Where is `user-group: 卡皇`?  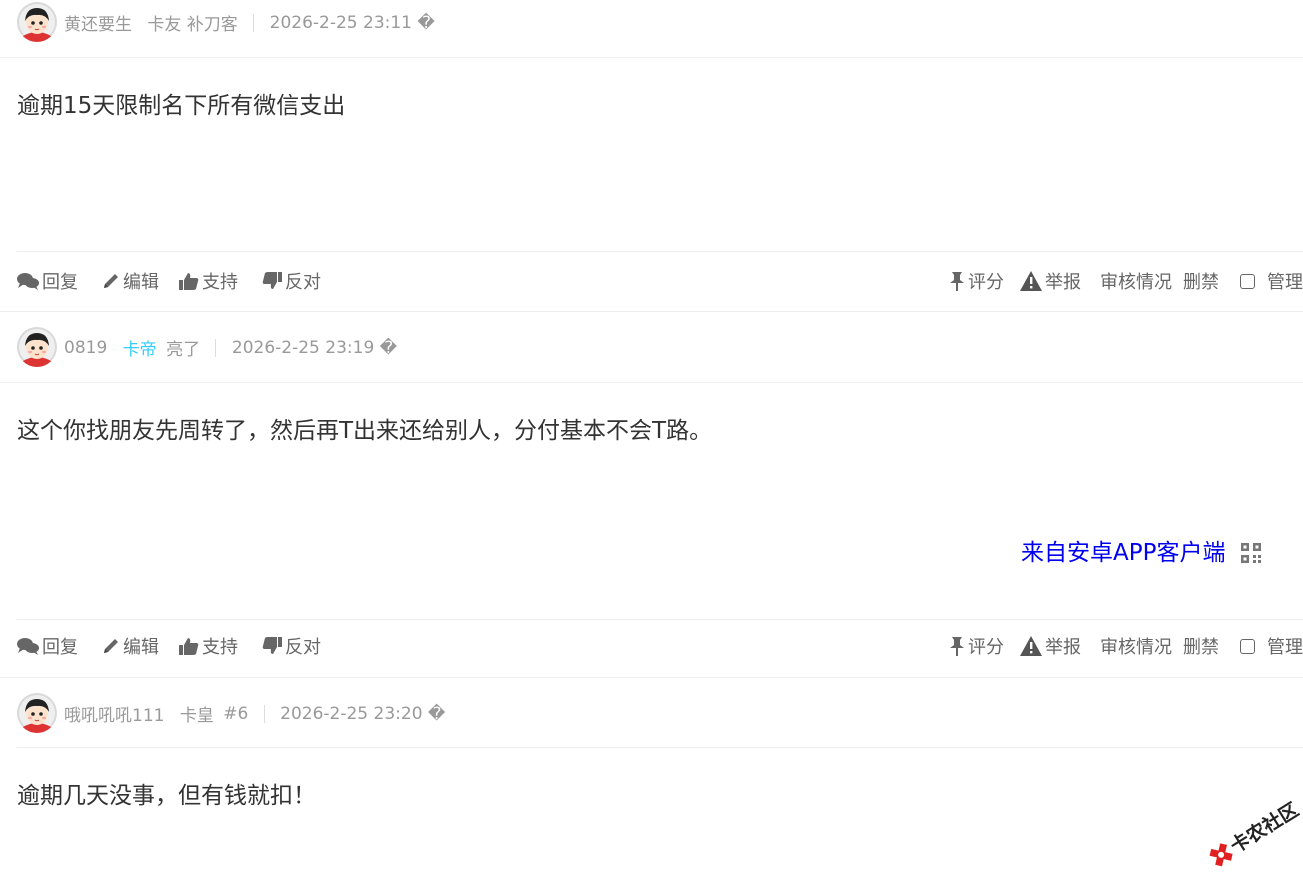
user-group: 卡皇 is located at coordinates (196, 716).